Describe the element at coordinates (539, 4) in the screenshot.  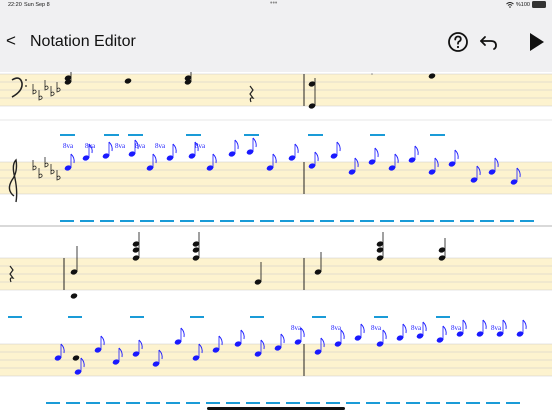
I see `battery-icon` at that location.